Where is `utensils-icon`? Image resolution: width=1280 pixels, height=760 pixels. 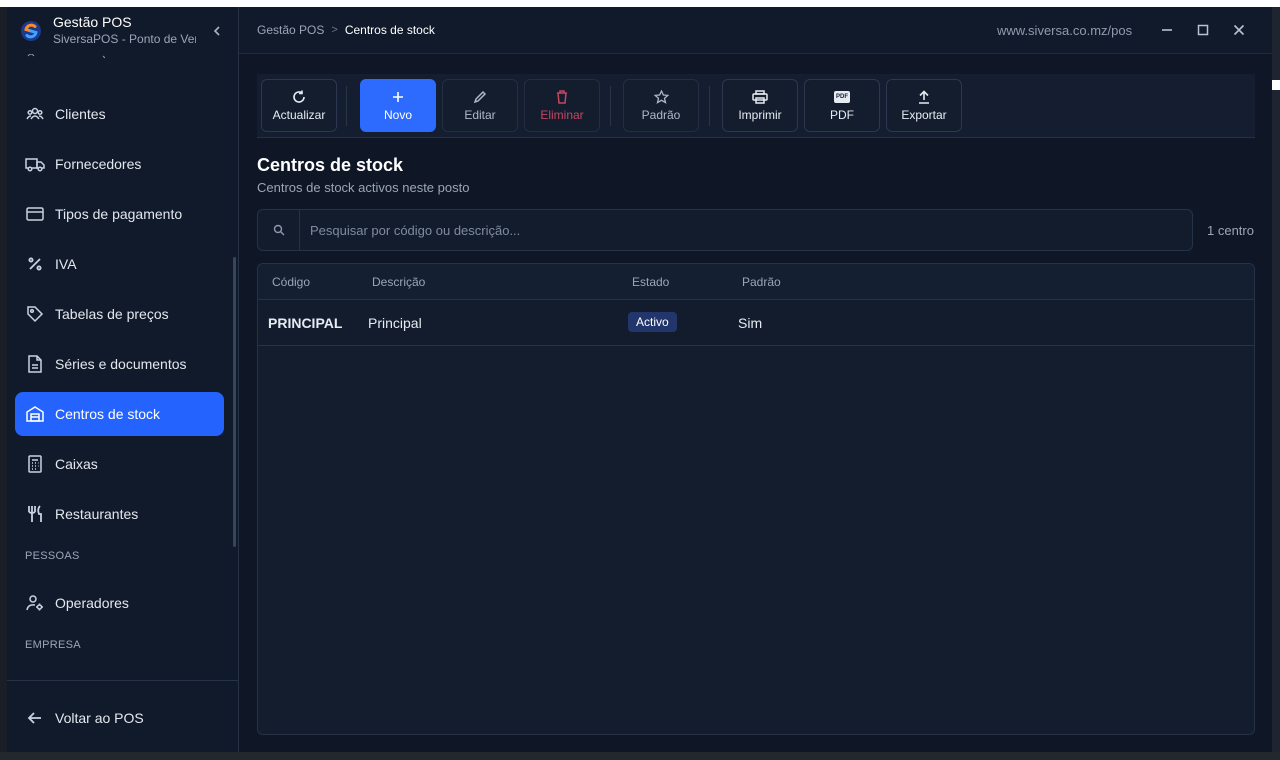
utensils-icon is located at coordinates (35, 514).